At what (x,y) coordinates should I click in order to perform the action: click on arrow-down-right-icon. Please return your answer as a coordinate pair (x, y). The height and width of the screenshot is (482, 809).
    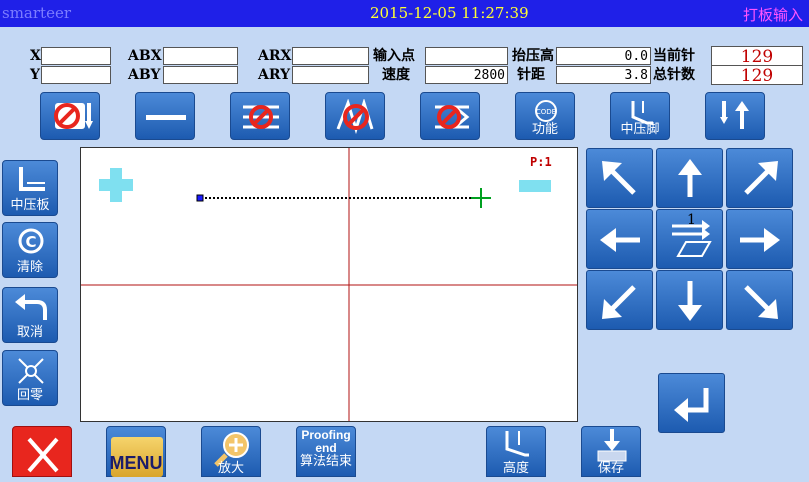
    Looking at the image, I should click on (761, 302).